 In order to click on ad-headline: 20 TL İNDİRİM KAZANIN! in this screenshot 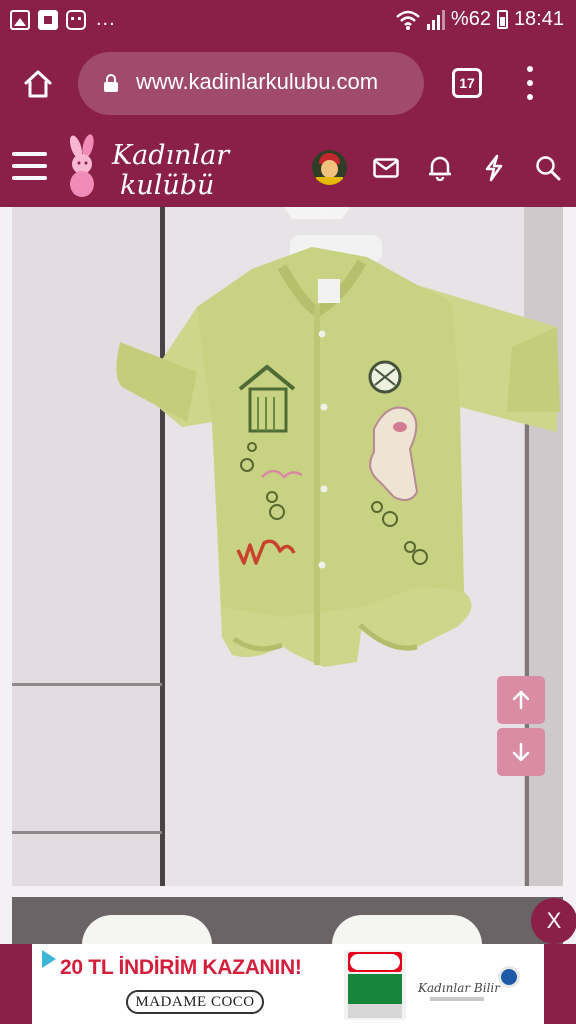, I will do `click(181, 967)`.